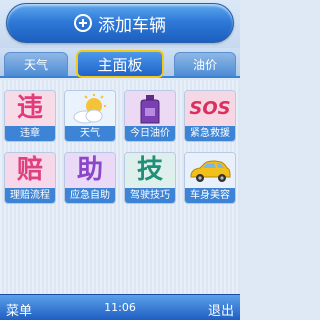 This screenshot has height=320, width=320. I want to click on car-icon, so click(210, 170).